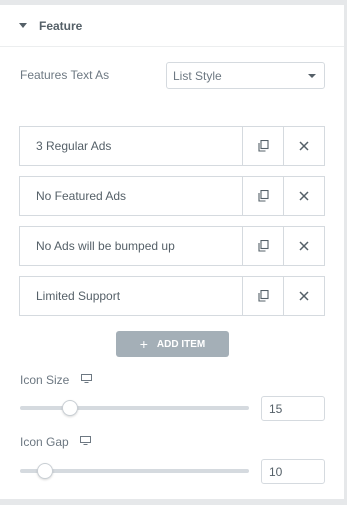 The image size is (347, 505). What do you see at coordinates (70, 408) in the screenshot?
I see `icon-size-slider-handle` at bounding box center [70, 408].